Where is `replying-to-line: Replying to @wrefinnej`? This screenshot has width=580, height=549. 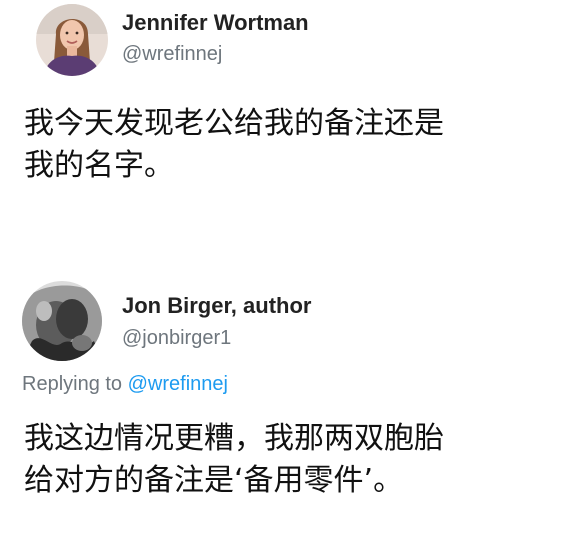 replying-to-line: Replying to @wrefinnej is located at coordinates (125, 384).